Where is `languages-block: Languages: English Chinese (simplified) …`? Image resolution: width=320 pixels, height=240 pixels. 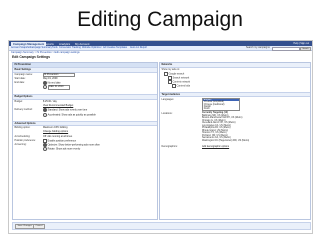
languages-block: Languages: English Chinese (simplified) … is located at coordinates (235, 104).